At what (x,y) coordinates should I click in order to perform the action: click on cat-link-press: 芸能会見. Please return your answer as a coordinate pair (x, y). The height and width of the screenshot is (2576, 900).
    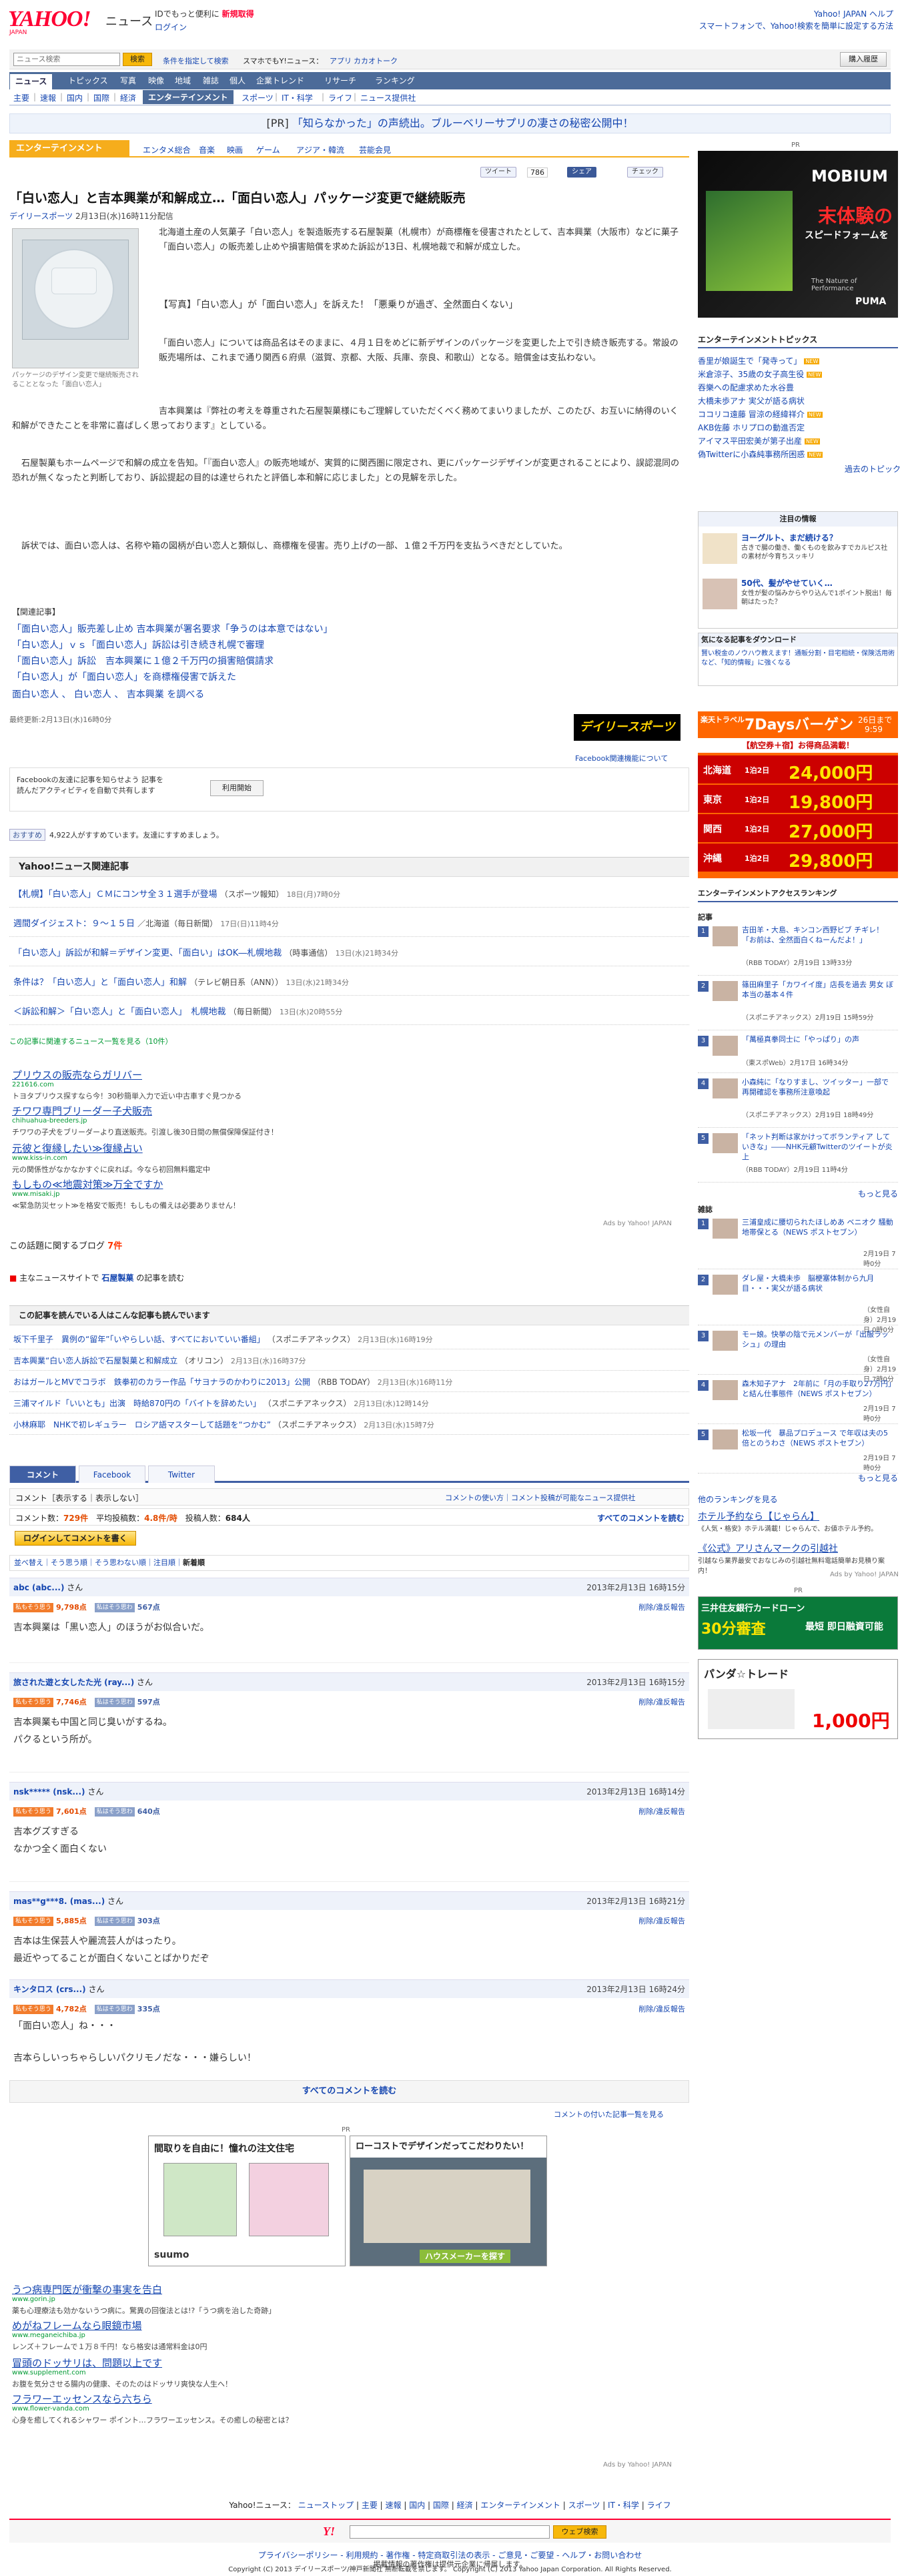
    Looking at the image, I should click on (375, 149).